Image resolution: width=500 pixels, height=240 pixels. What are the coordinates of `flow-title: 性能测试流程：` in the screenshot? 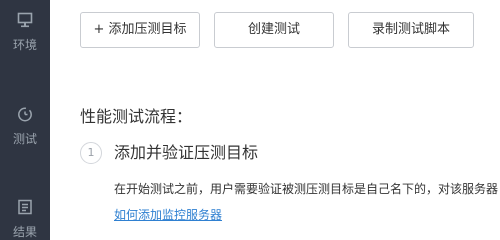 It's located at (136, 116).